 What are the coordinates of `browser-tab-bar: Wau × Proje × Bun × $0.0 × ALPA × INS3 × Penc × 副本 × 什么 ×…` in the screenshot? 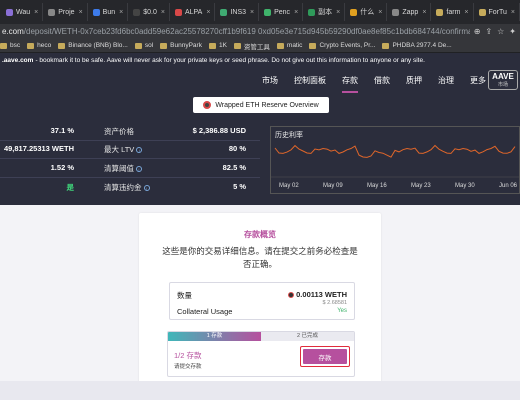 It's located at (260, 12).